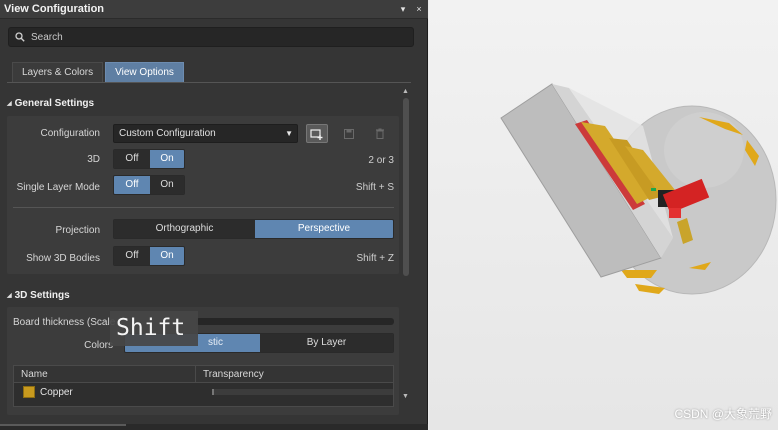 This screenshot has height=430, width=778. Describe the element at coordinates (209, 82) in the screenshot. I see `tabs-divider` at that location.